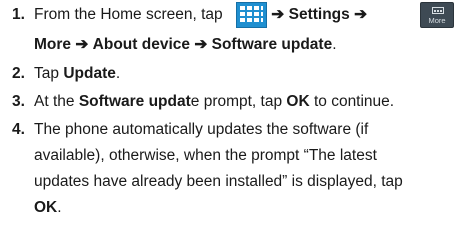 The height and width of the screenshot is (241, 460). What do you see at coordinates (18, 73) in the screenshot?
I see `step-number: 2.` at bounding box center [18, 73].